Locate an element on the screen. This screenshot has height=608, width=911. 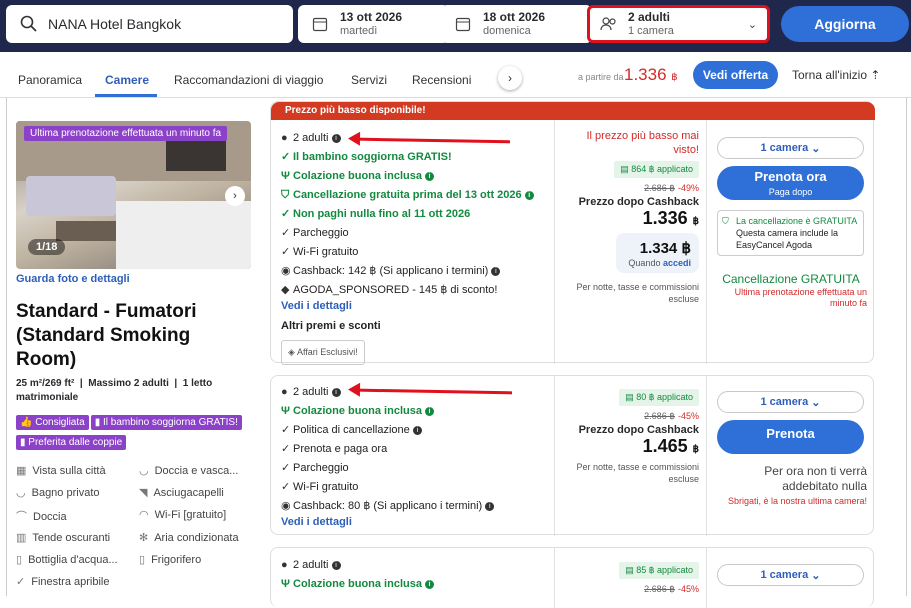
amenity-blackout: ▥ Tende oscuranti is located at coordinates (63, 537).